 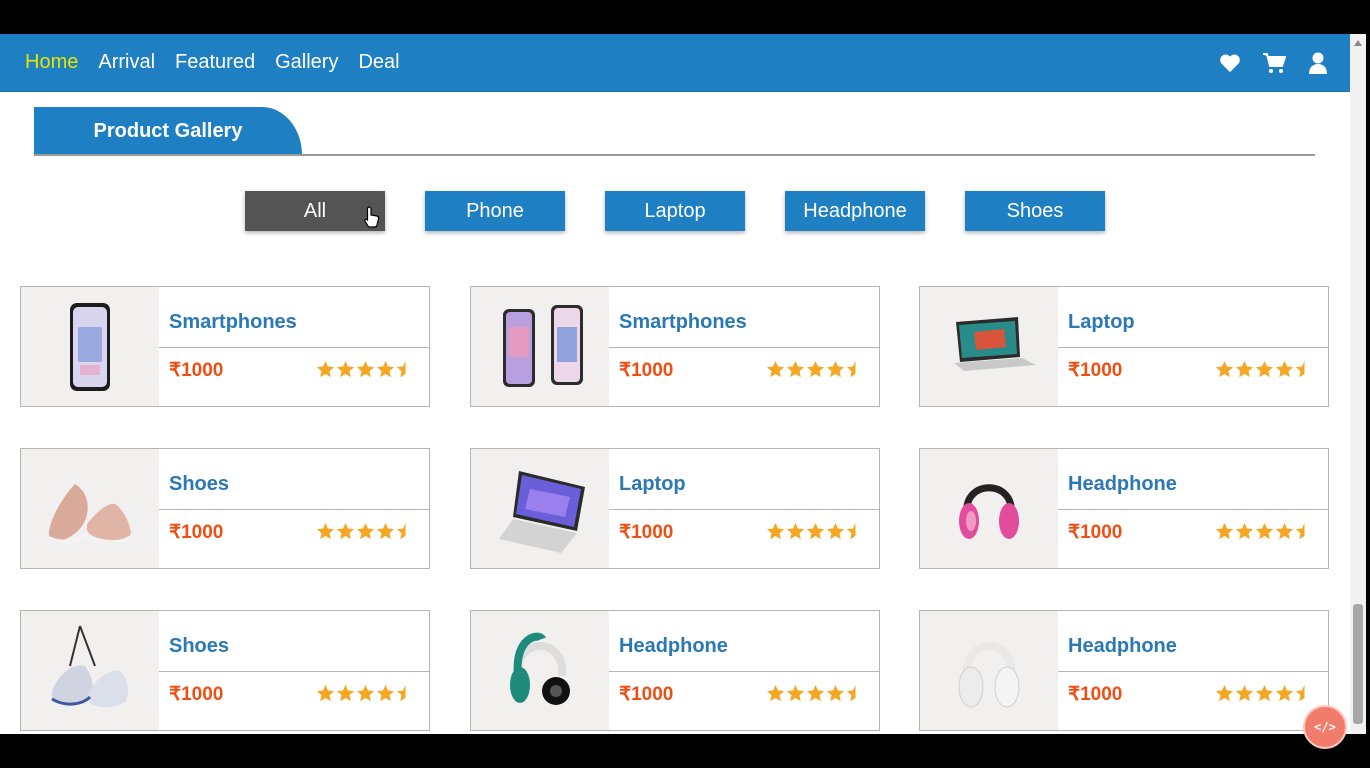 I want to click on filter-shoes-button: Shoes, so click(x=1035, y=211).